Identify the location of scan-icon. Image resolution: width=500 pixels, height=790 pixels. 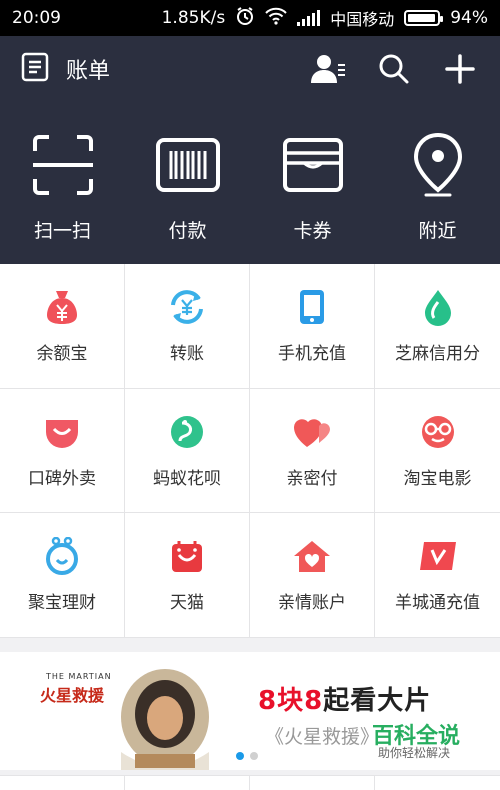
(63, 165).